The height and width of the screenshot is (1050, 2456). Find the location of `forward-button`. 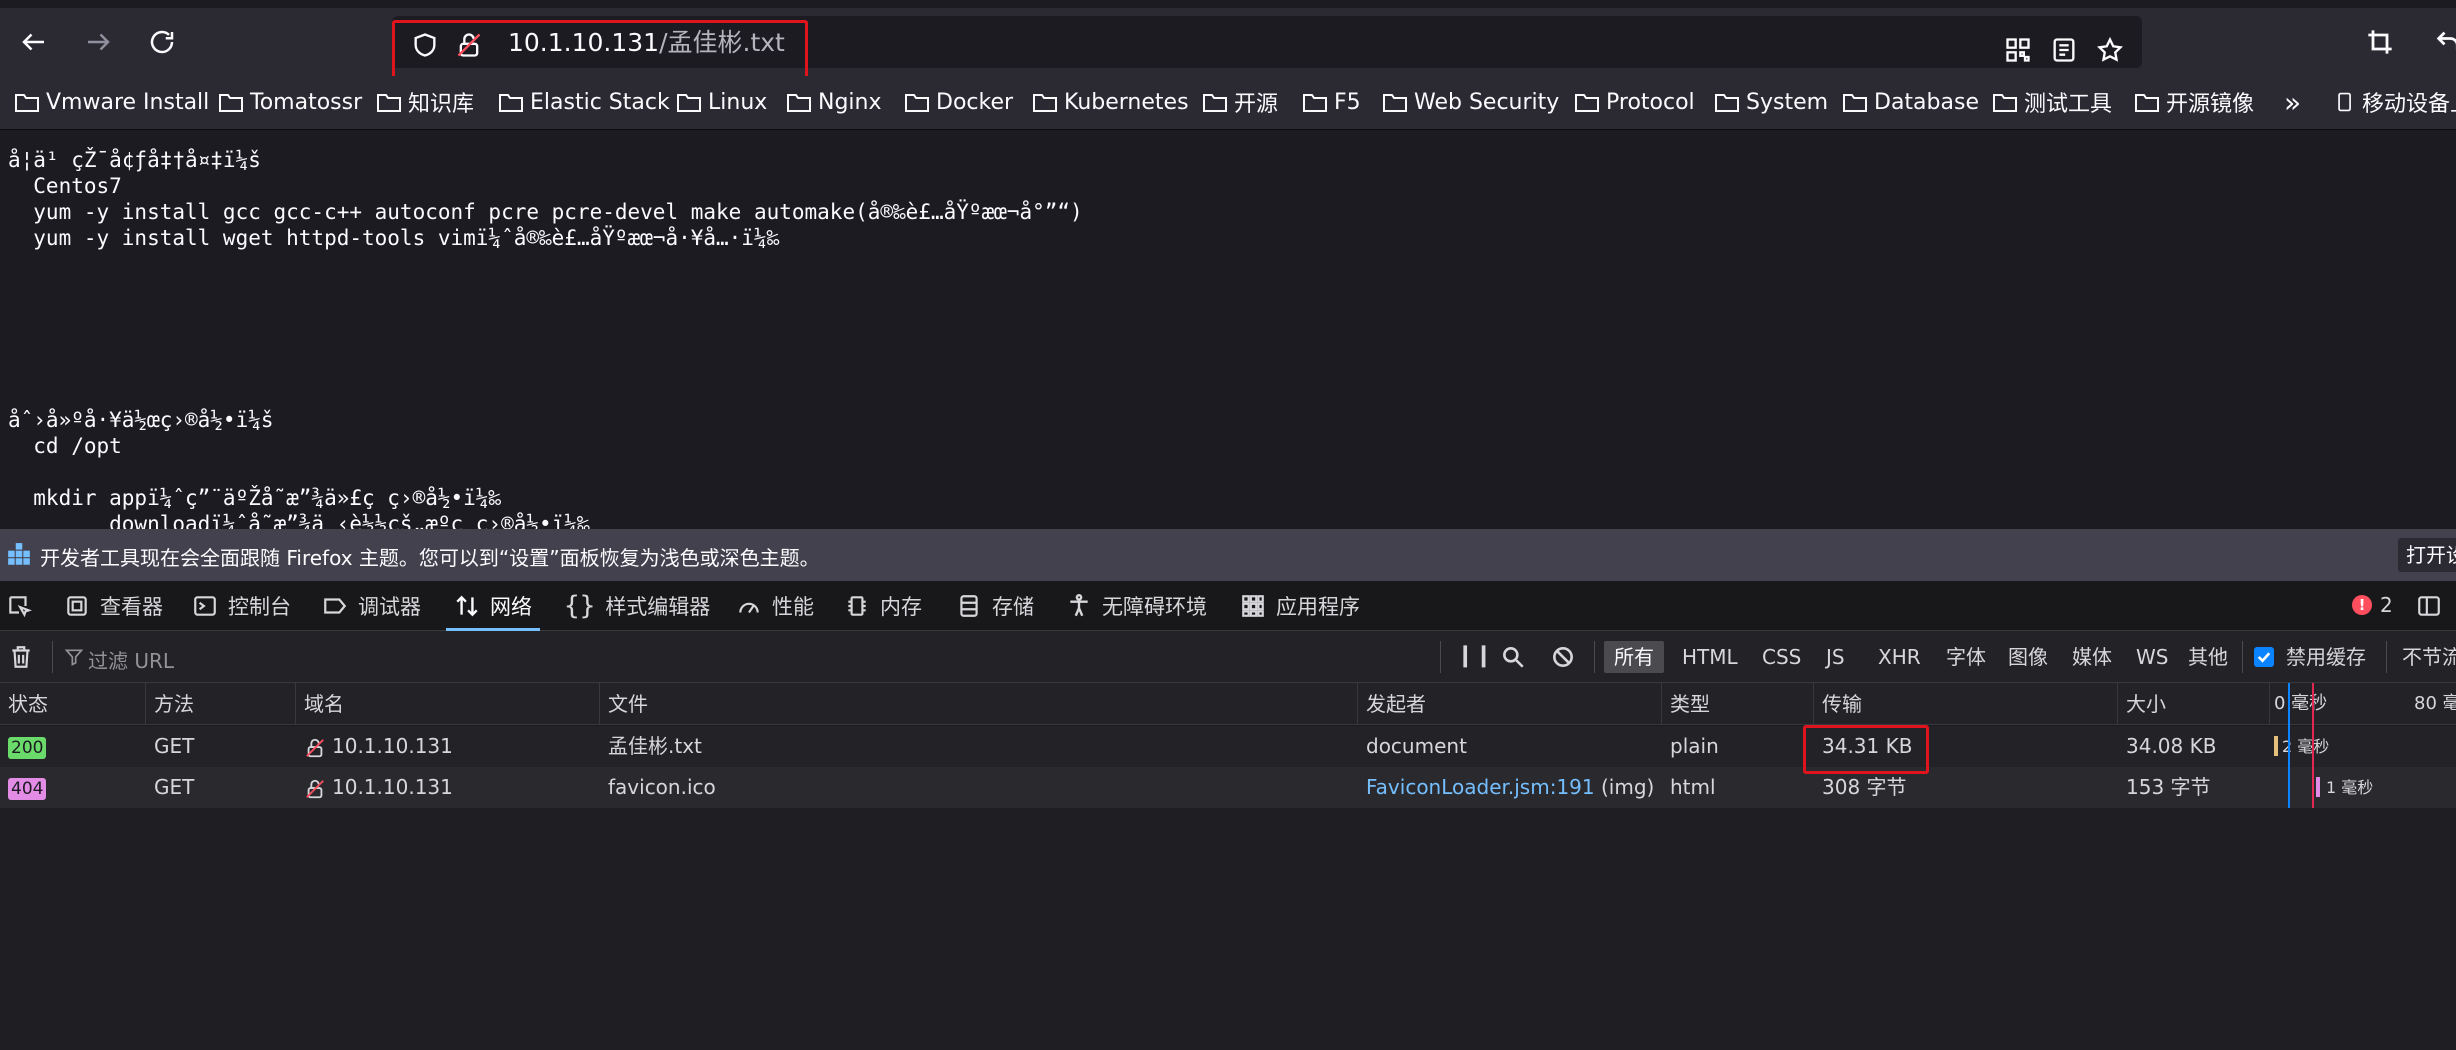

forward-button is located at coordinates (98, 42).